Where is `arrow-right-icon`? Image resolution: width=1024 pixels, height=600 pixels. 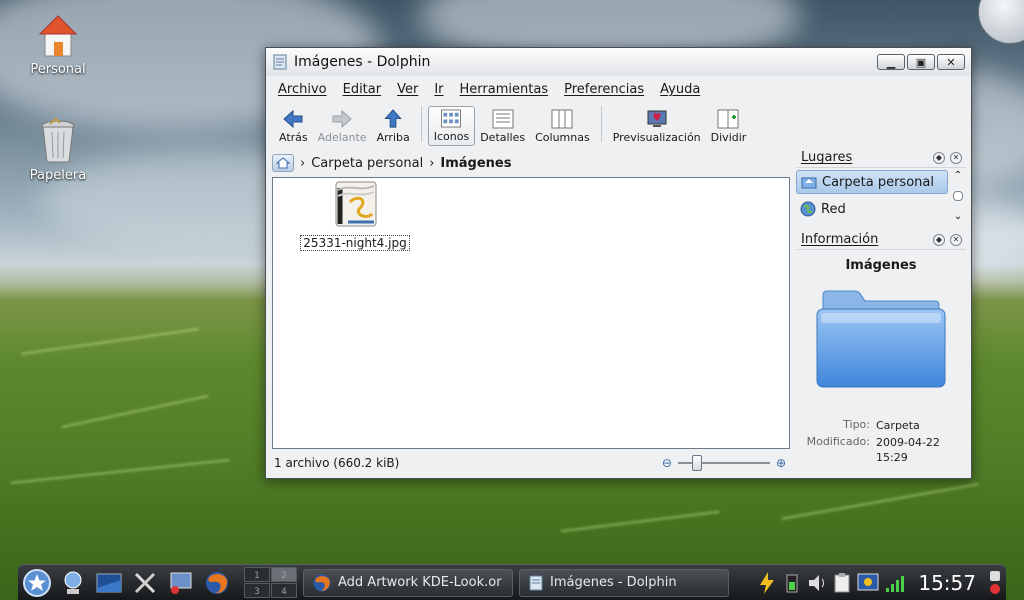
arrow-right-icon is located at coordinates (342, 119).